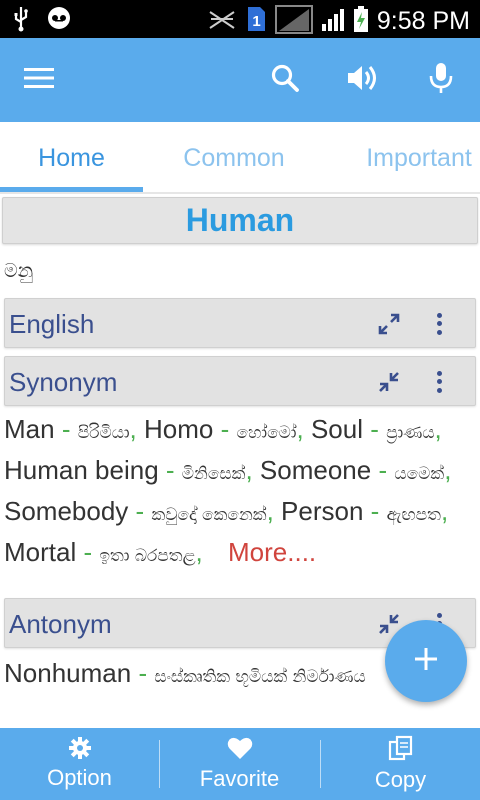 Image resolution: width=480 pixels, height=800 pixels. I want to click on word-title: Human, so click(240, 220).